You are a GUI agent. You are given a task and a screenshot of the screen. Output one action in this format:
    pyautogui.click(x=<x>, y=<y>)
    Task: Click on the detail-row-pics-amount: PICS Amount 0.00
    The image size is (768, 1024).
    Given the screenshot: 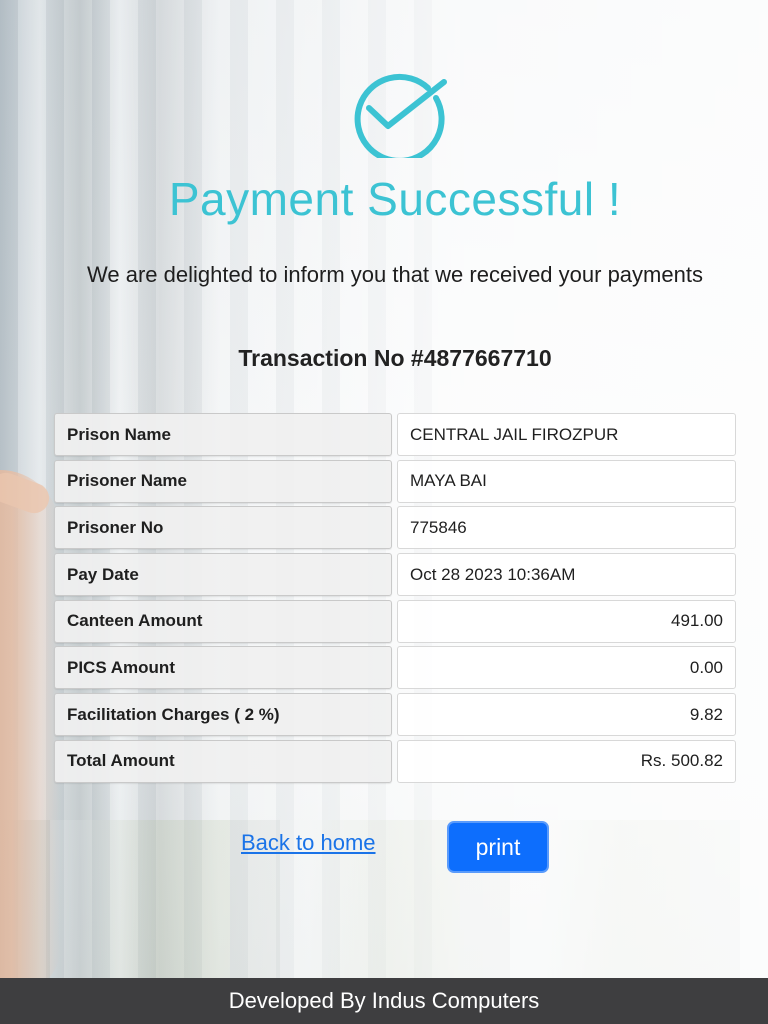 What is the action you would take?
    pyautogui.click(x=395, y=668)
    